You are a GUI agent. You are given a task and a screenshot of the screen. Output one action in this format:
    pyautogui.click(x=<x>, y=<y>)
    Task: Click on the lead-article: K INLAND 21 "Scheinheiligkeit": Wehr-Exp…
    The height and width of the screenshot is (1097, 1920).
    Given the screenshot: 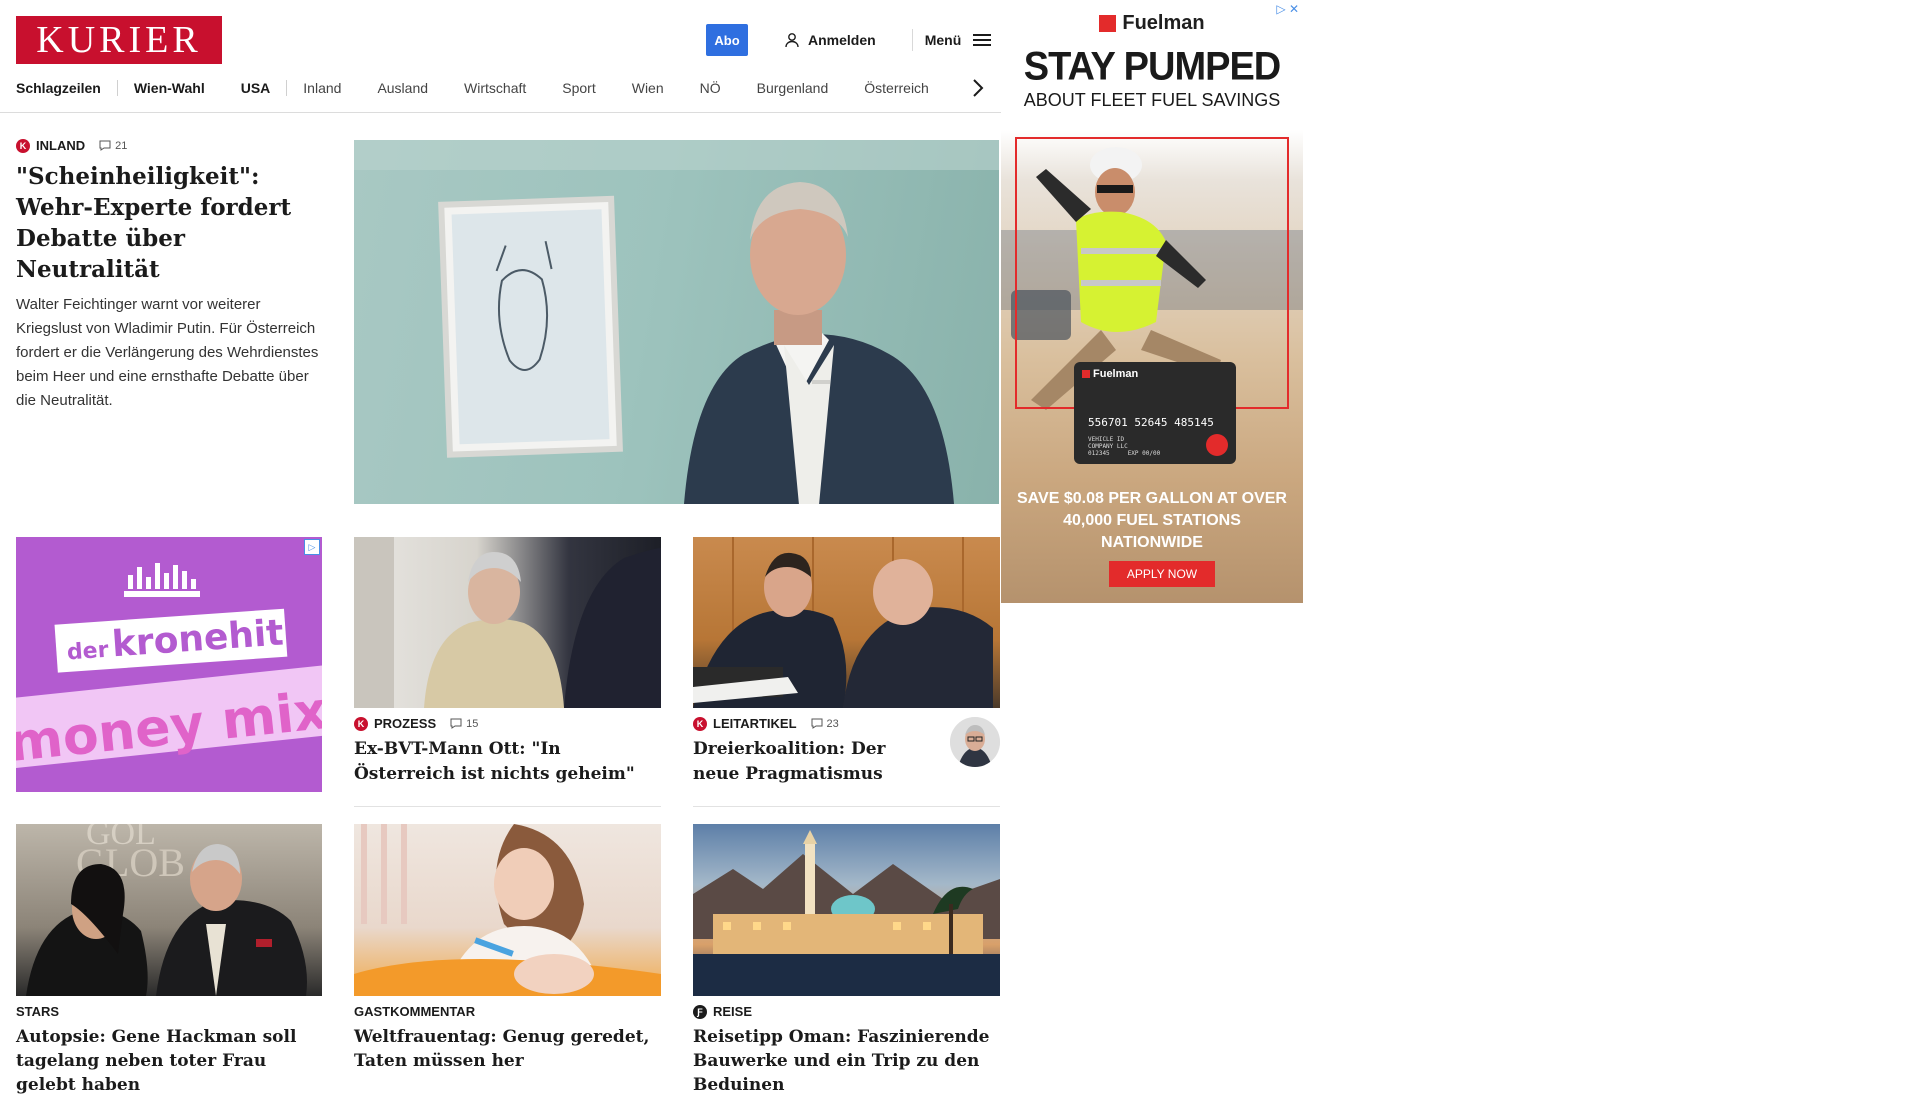 What is the action you would take?
    pyautogui.click(x=169, y=275)
    